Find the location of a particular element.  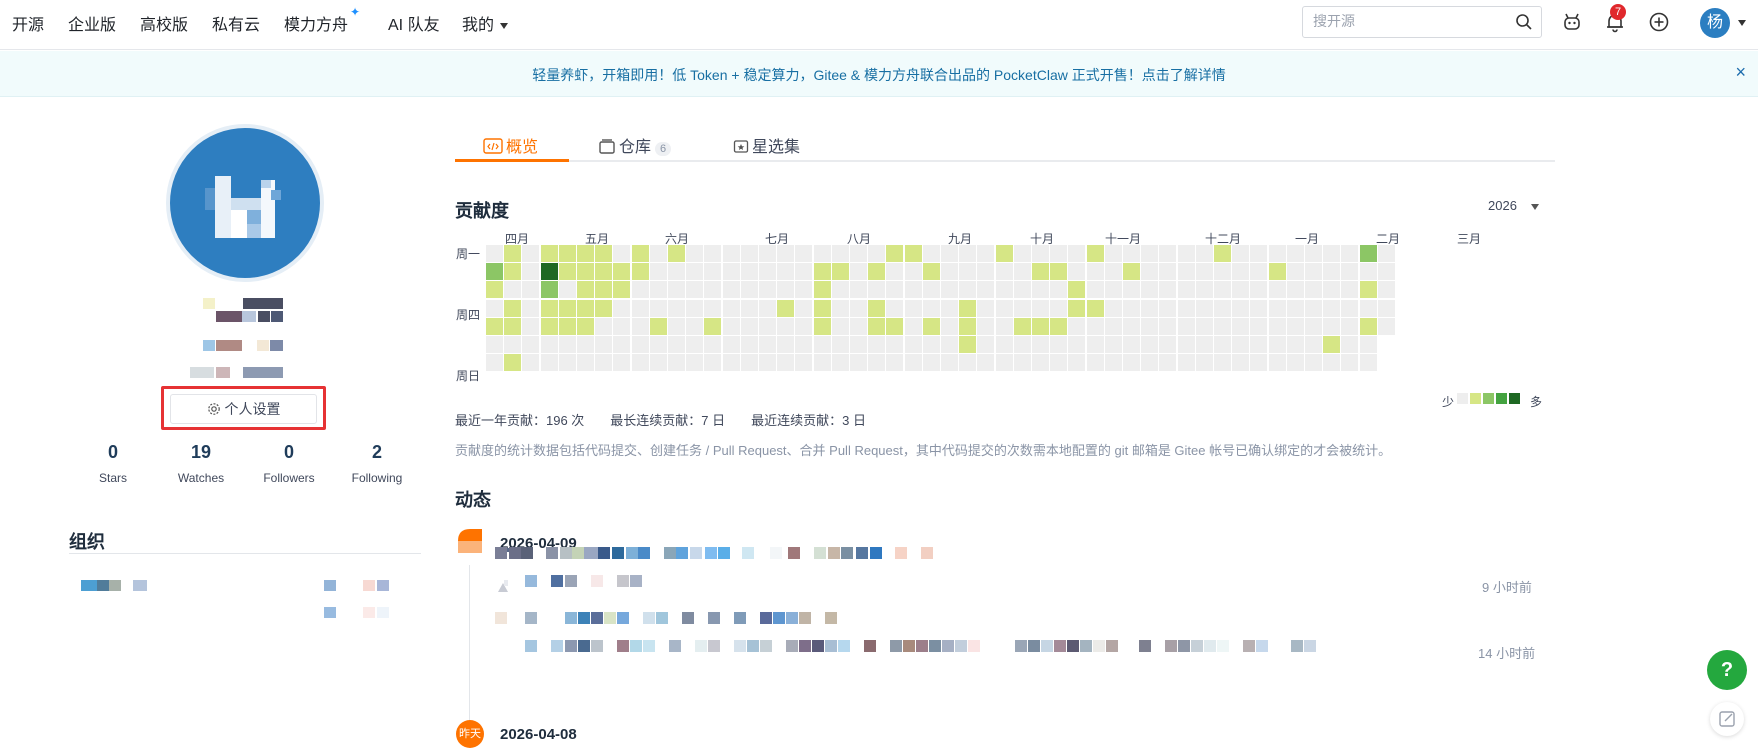

tab-overview: 概览 is located at coordinates (510, 145).